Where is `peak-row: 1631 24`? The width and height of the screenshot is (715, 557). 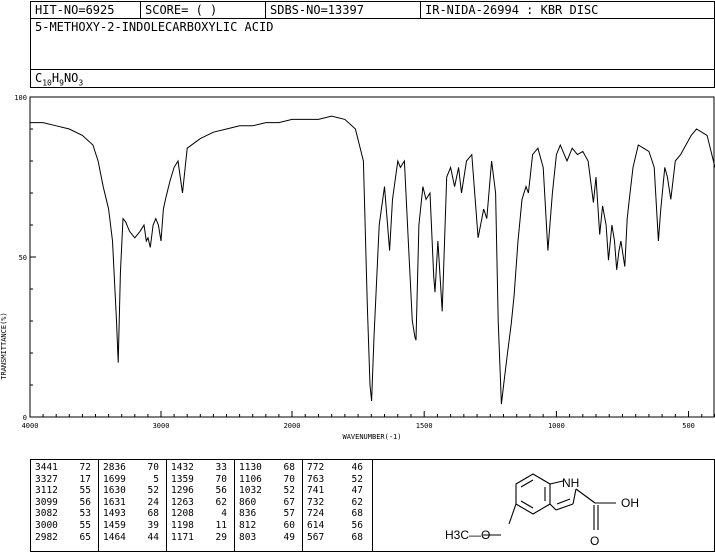
peak-row: 1631 24 is located at coordinates (134, 503).